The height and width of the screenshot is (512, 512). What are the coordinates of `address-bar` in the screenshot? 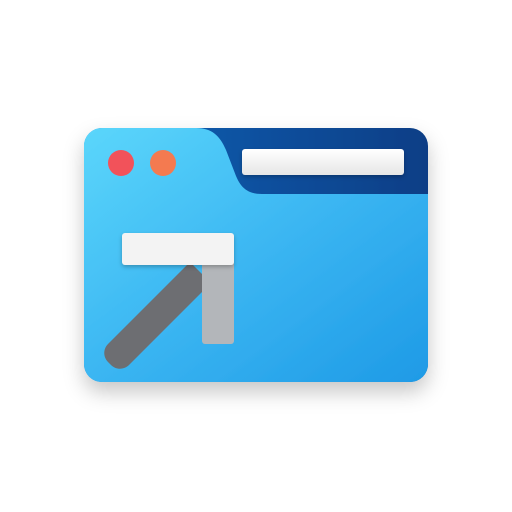 It's located at (323, 162).